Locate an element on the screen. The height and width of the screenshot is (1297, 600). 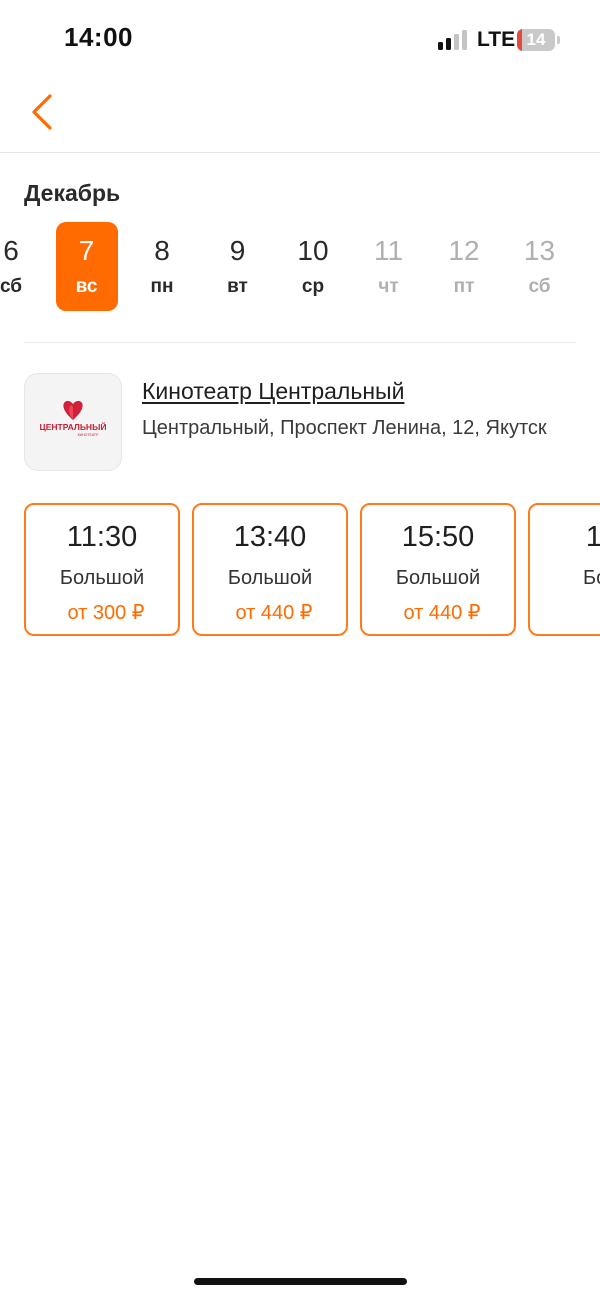
date-item-13: 13 сб is located at coordinates (540, 266).